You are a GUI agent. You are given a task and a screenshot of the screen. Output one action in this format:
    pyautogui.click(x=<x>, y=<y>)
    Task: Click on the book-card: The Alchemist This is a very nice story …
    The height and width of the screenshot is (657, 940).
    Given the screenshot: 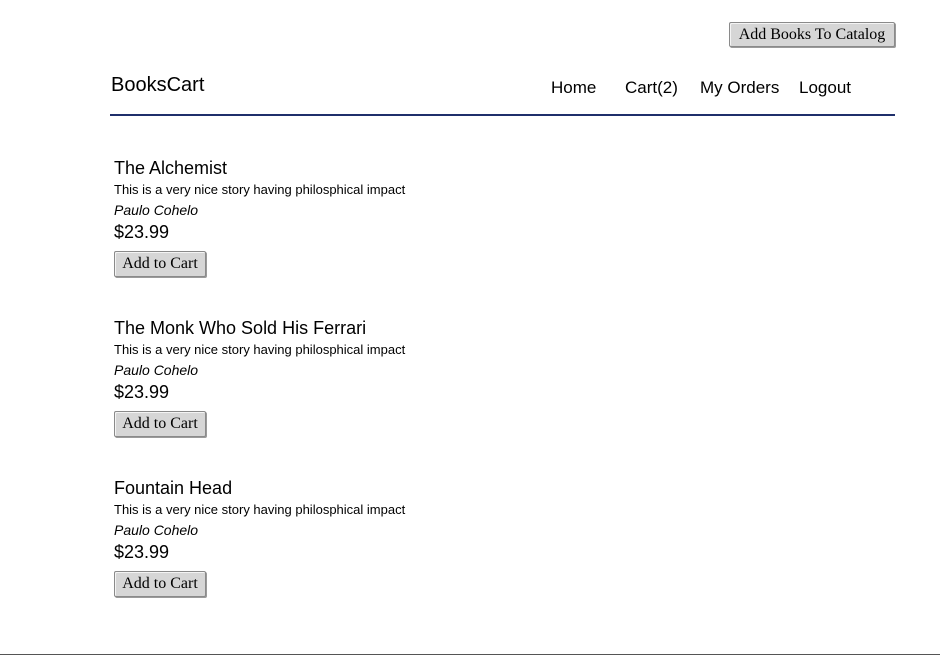 What is the action you would take?
    pyautogui.click(x=314, y=217)
    